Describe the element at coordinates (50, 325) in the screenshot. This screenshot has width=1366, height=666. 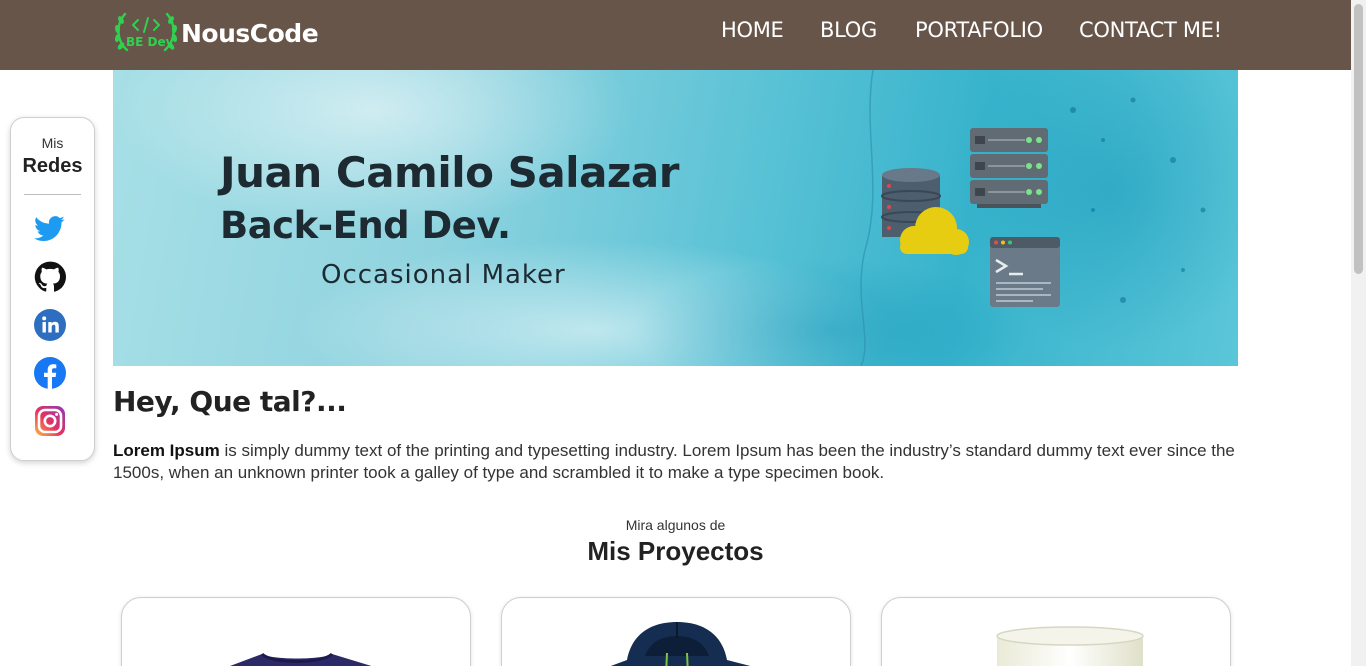
I see `linkedin-icon` at that location.